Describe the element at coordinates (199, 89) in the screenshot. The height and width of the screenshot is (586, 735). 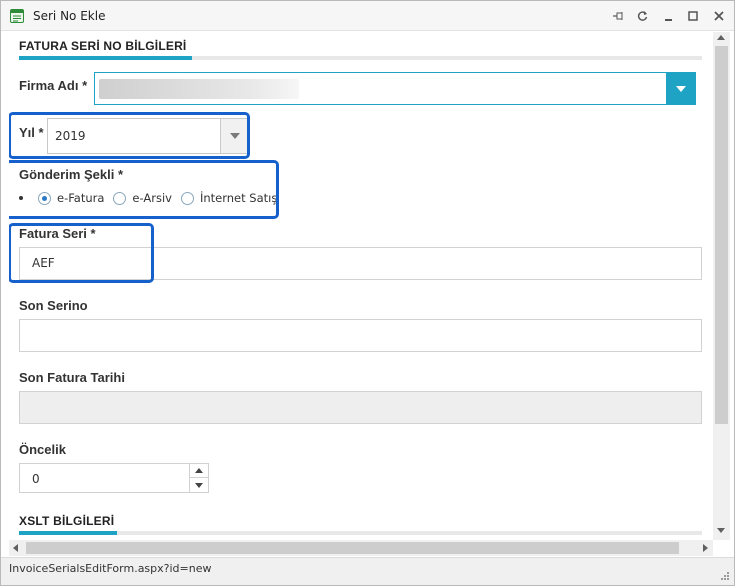
I see `firma-value-redacted` at that location.